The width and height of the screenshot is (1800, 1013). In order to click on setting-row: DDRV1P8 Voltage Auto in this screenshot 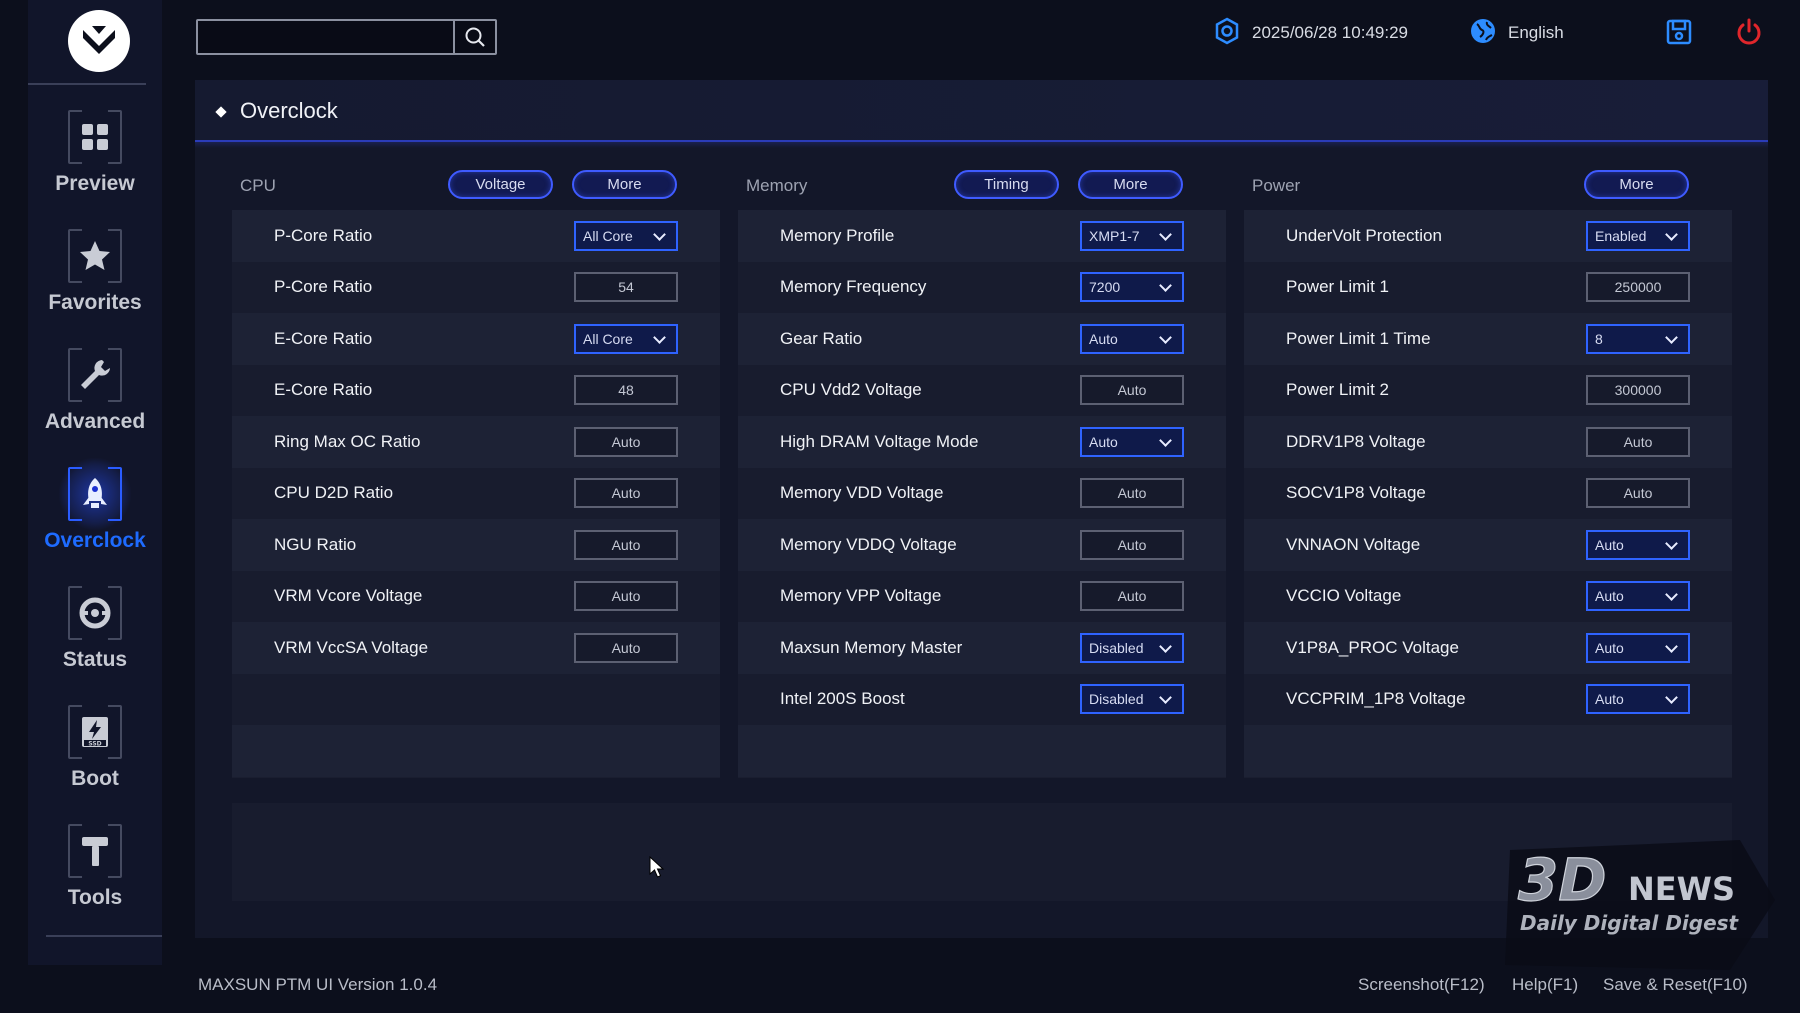, I will do `click(1488, 442)`.